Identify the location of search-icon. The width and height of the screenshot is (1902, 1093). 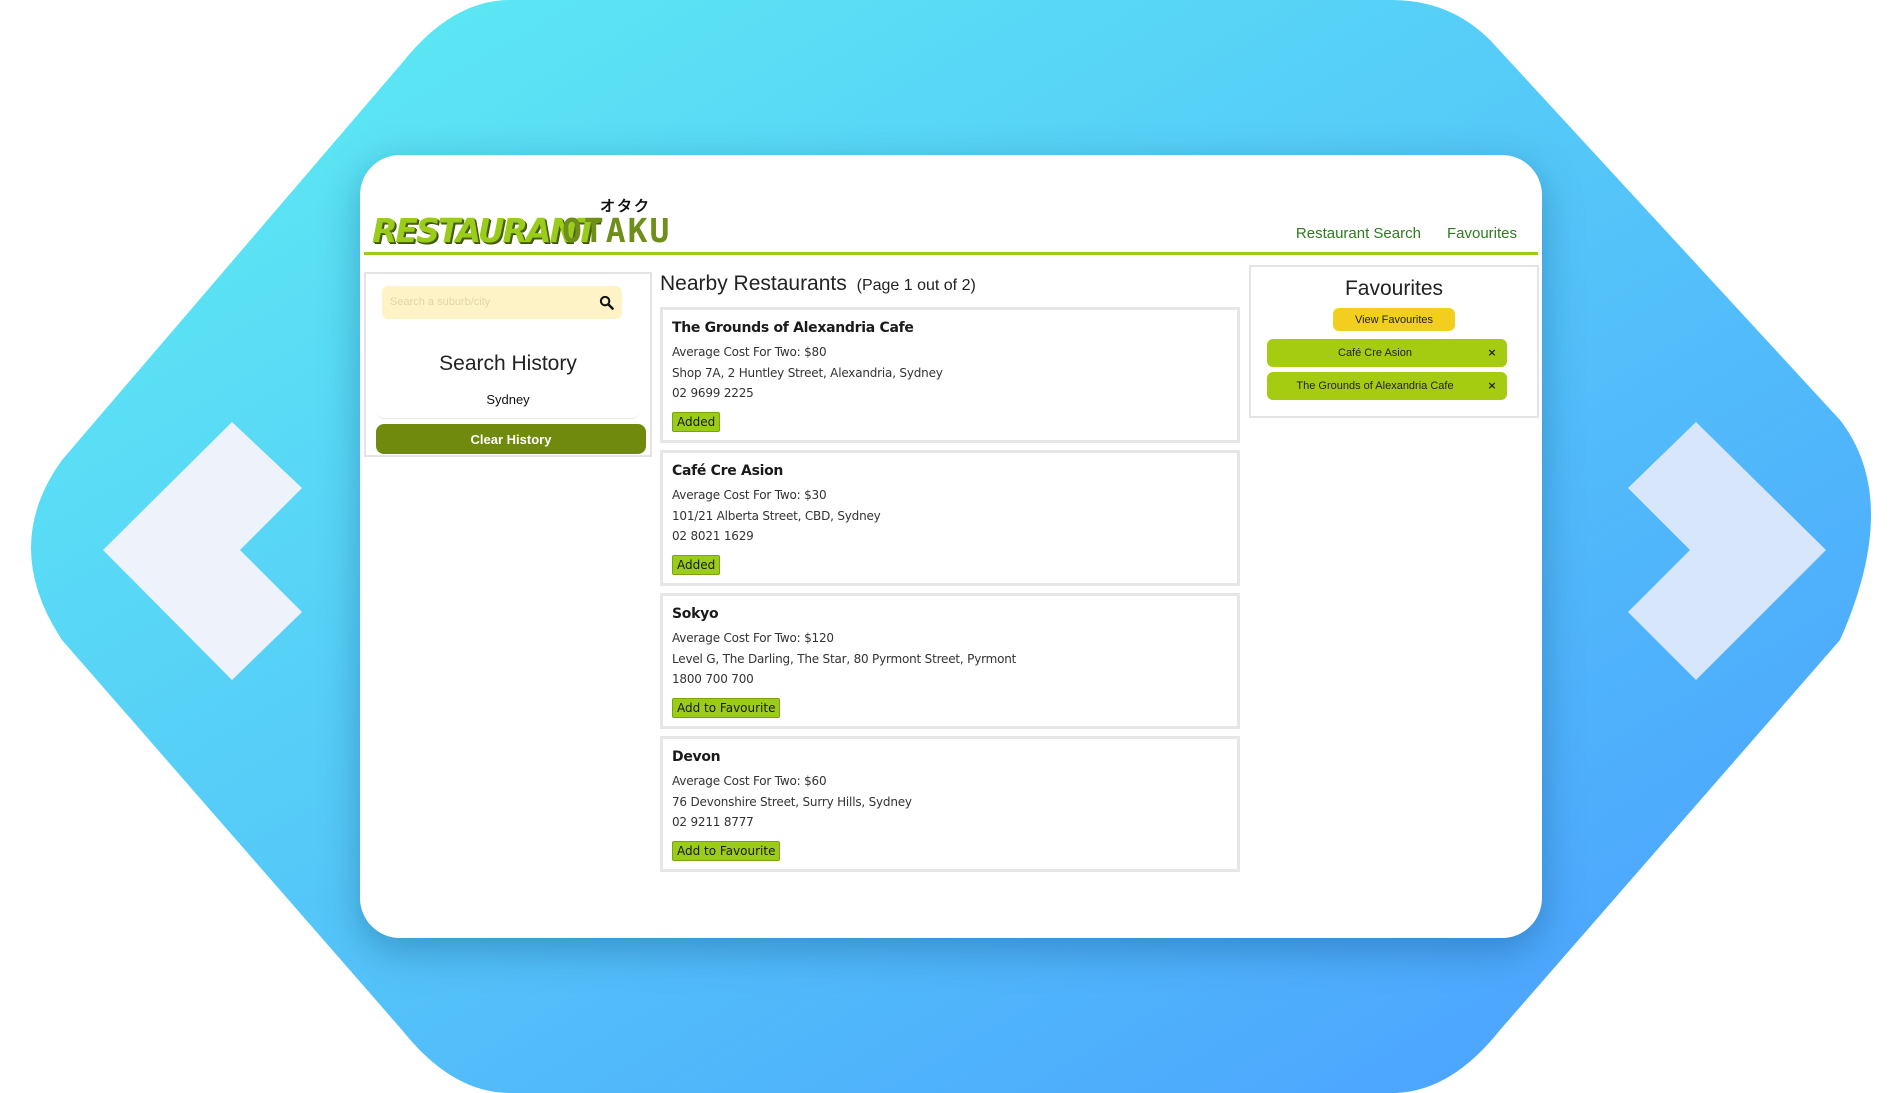
(606, 302).